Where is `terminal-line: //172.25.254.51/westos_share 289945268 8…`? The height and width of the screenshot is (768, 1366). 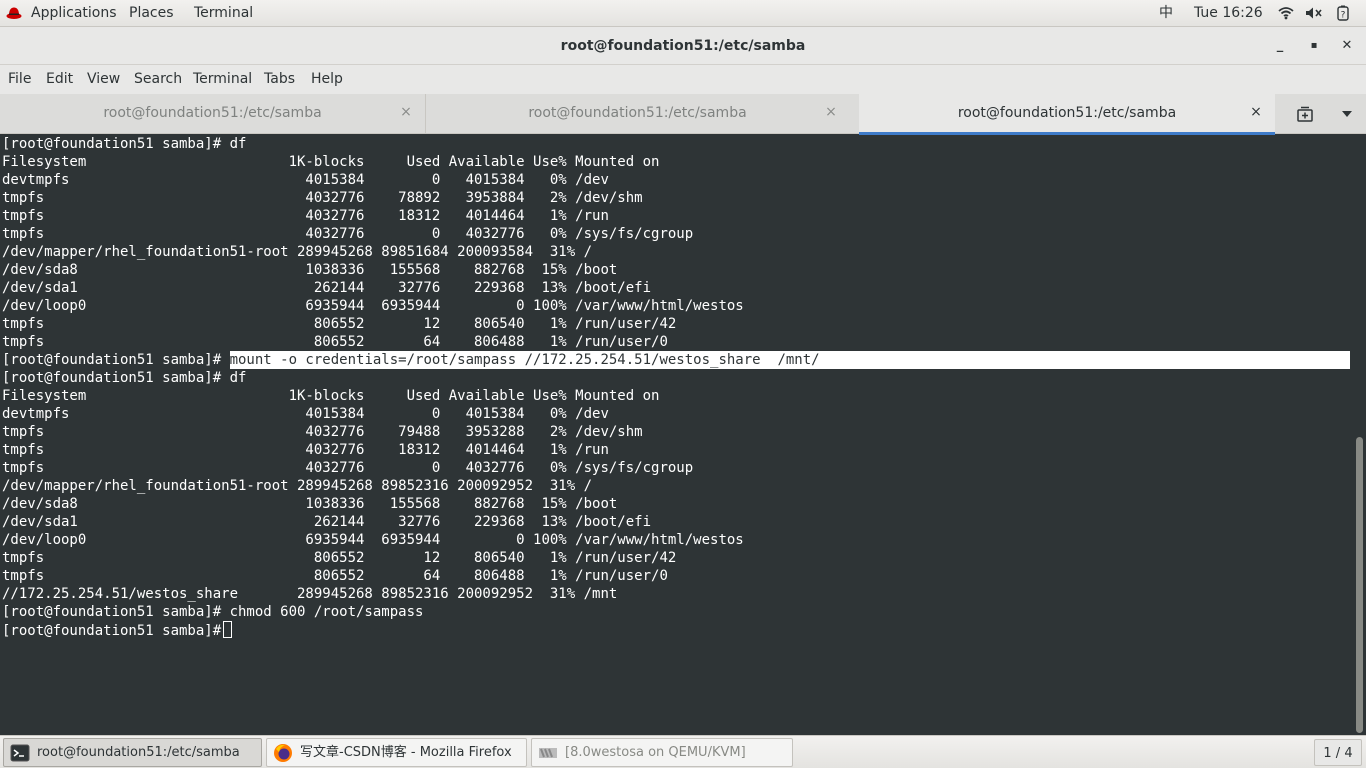
terminal-line: //172.25.254.51/westos_share 289945268 8… is located at coordinates (310, 594).